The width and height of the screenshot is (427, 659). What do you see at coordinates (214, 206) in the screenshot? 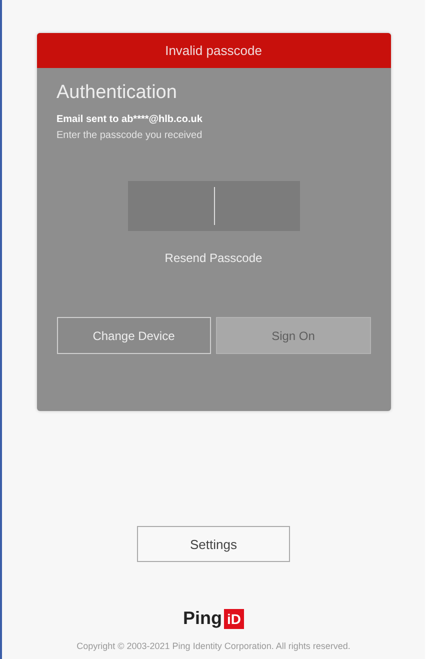
I see `passcode-field` at bounding box center [214, 206].